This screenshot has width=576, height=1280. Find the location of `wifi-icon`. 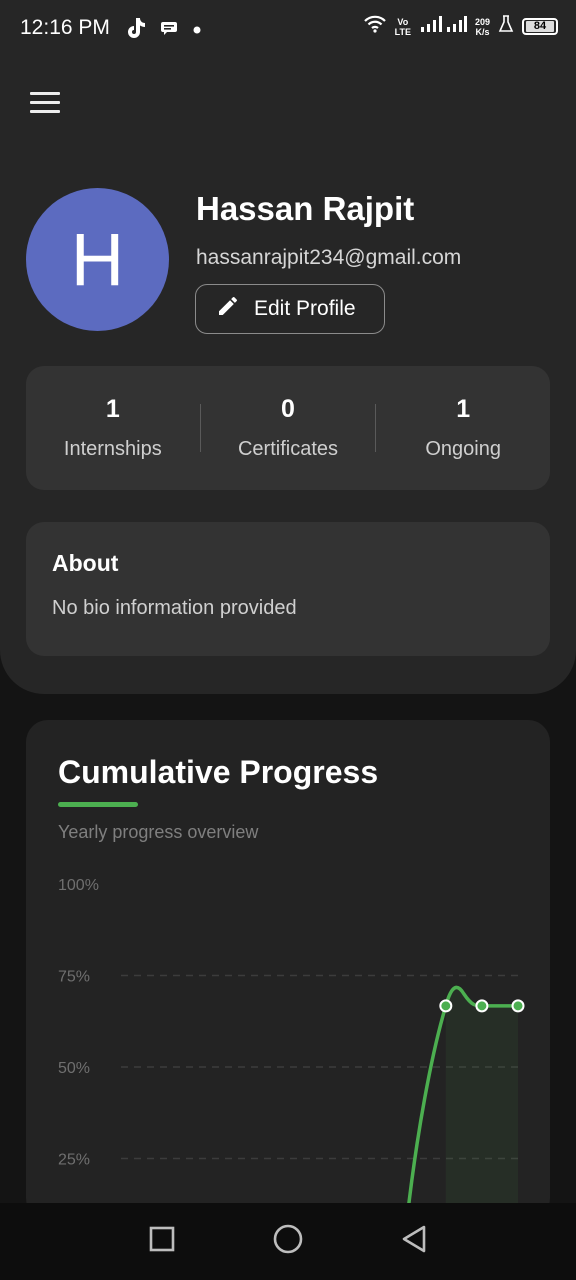

wifi-icon is located at coordinates (375, 26).